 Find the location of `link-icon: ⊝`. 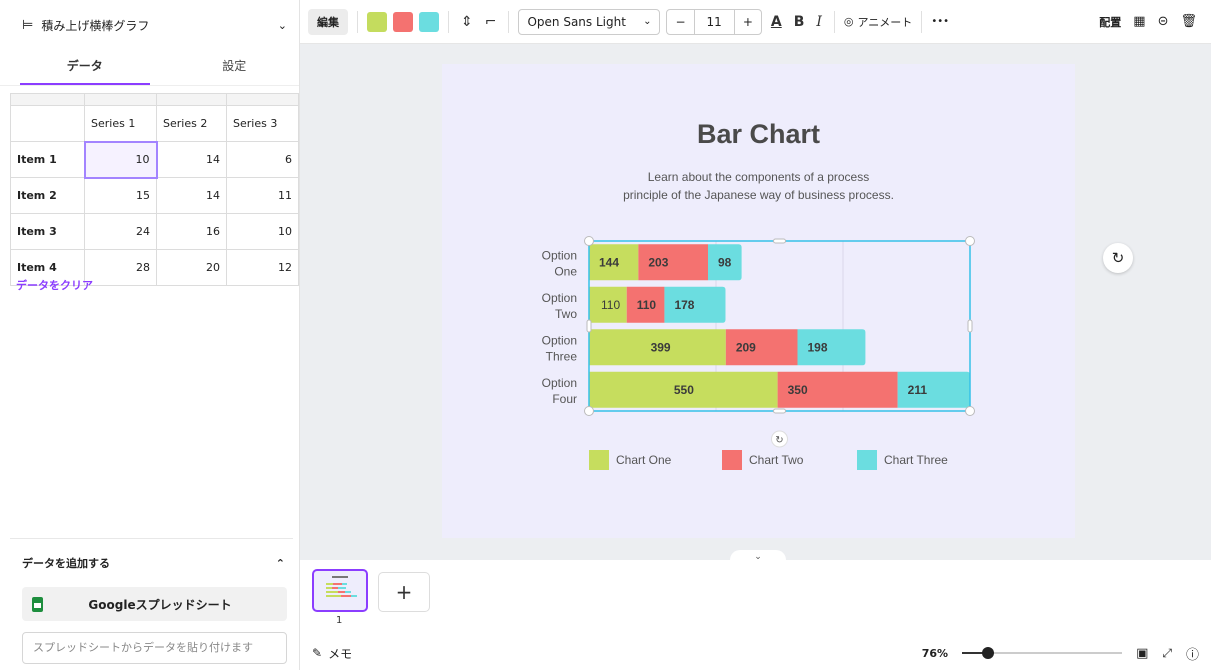

link-icon: ⊝ is located at coordinates (1163, 21).